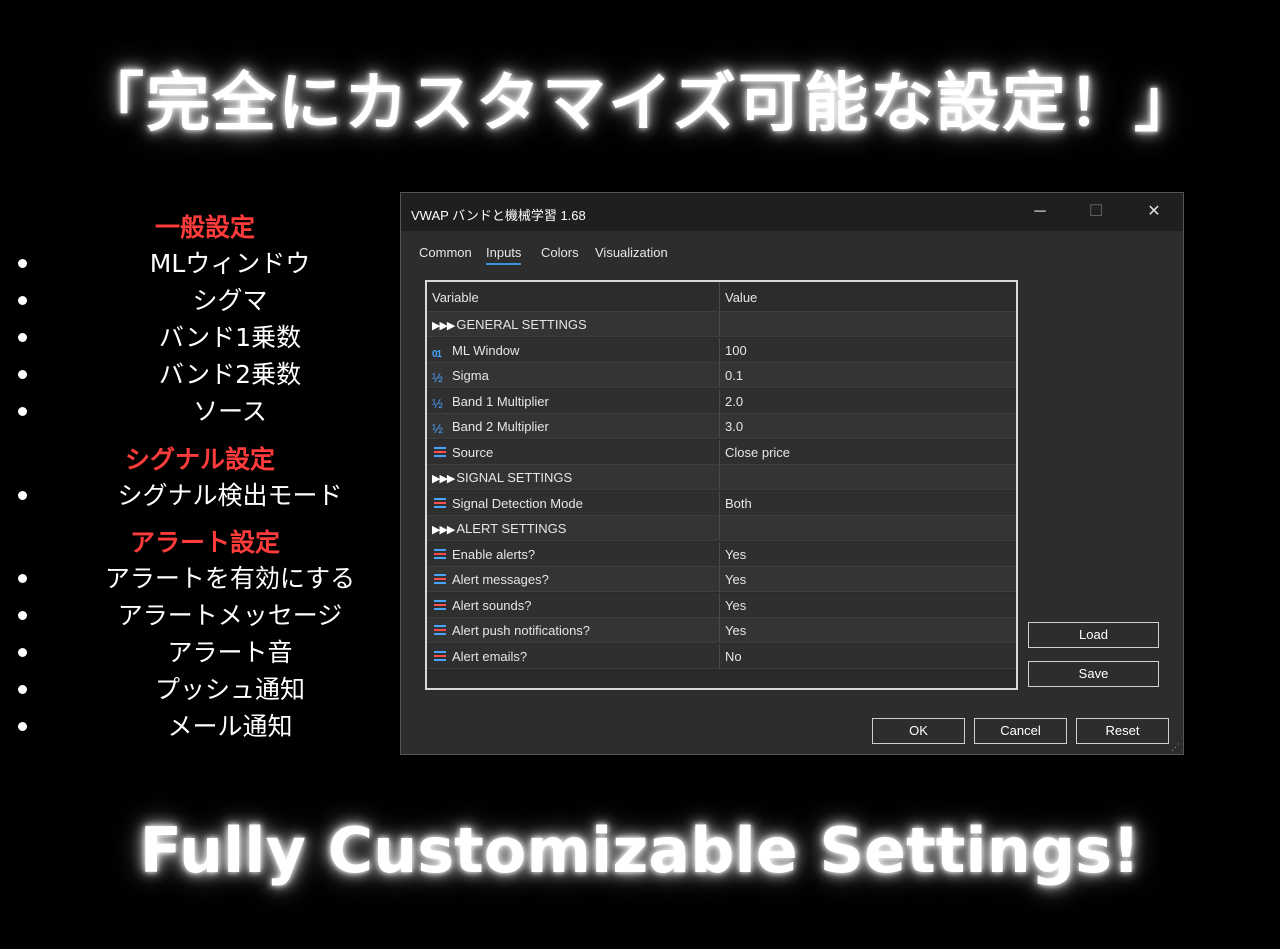 The width and height of the screenshot is (1280, 949). I want to click on tab-inputs: Inputs, so click(504, 255).